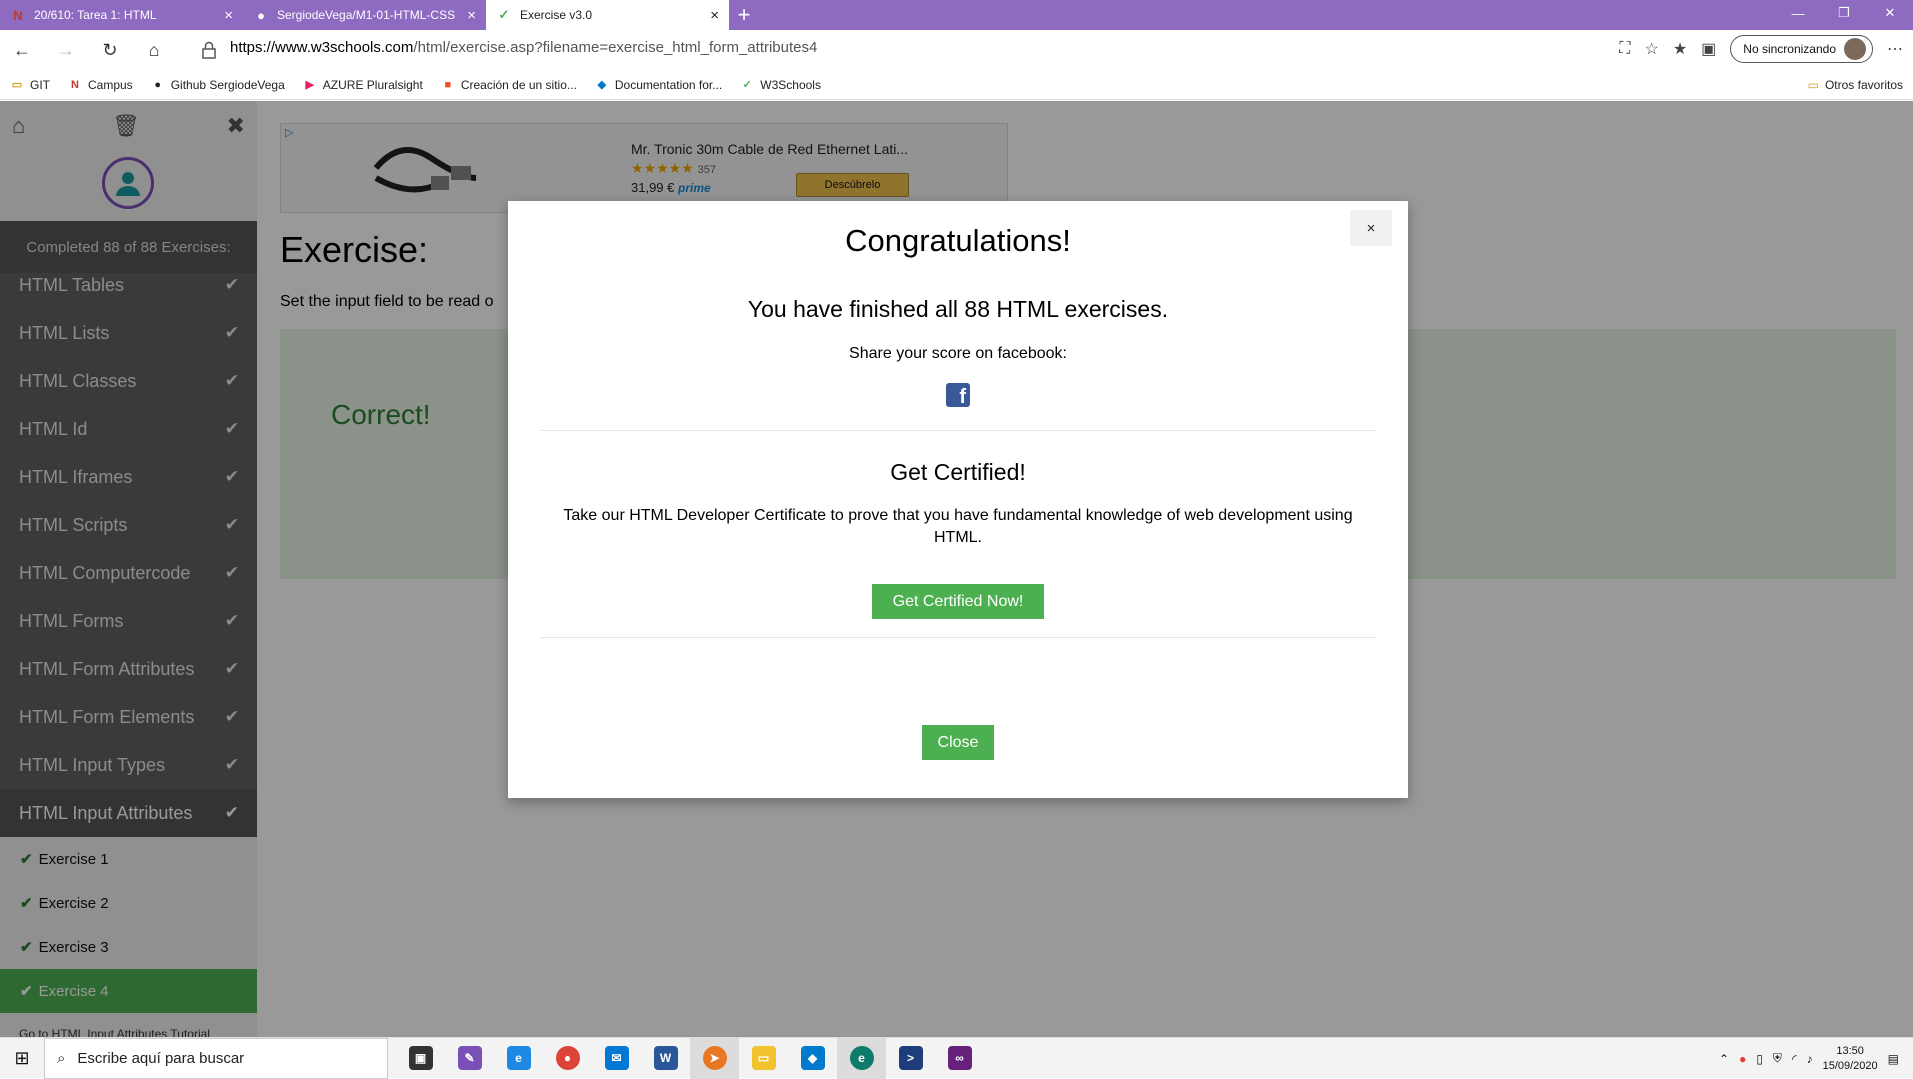  I want to click on clock-date: 15/09/2020, so click(1850, 1065).